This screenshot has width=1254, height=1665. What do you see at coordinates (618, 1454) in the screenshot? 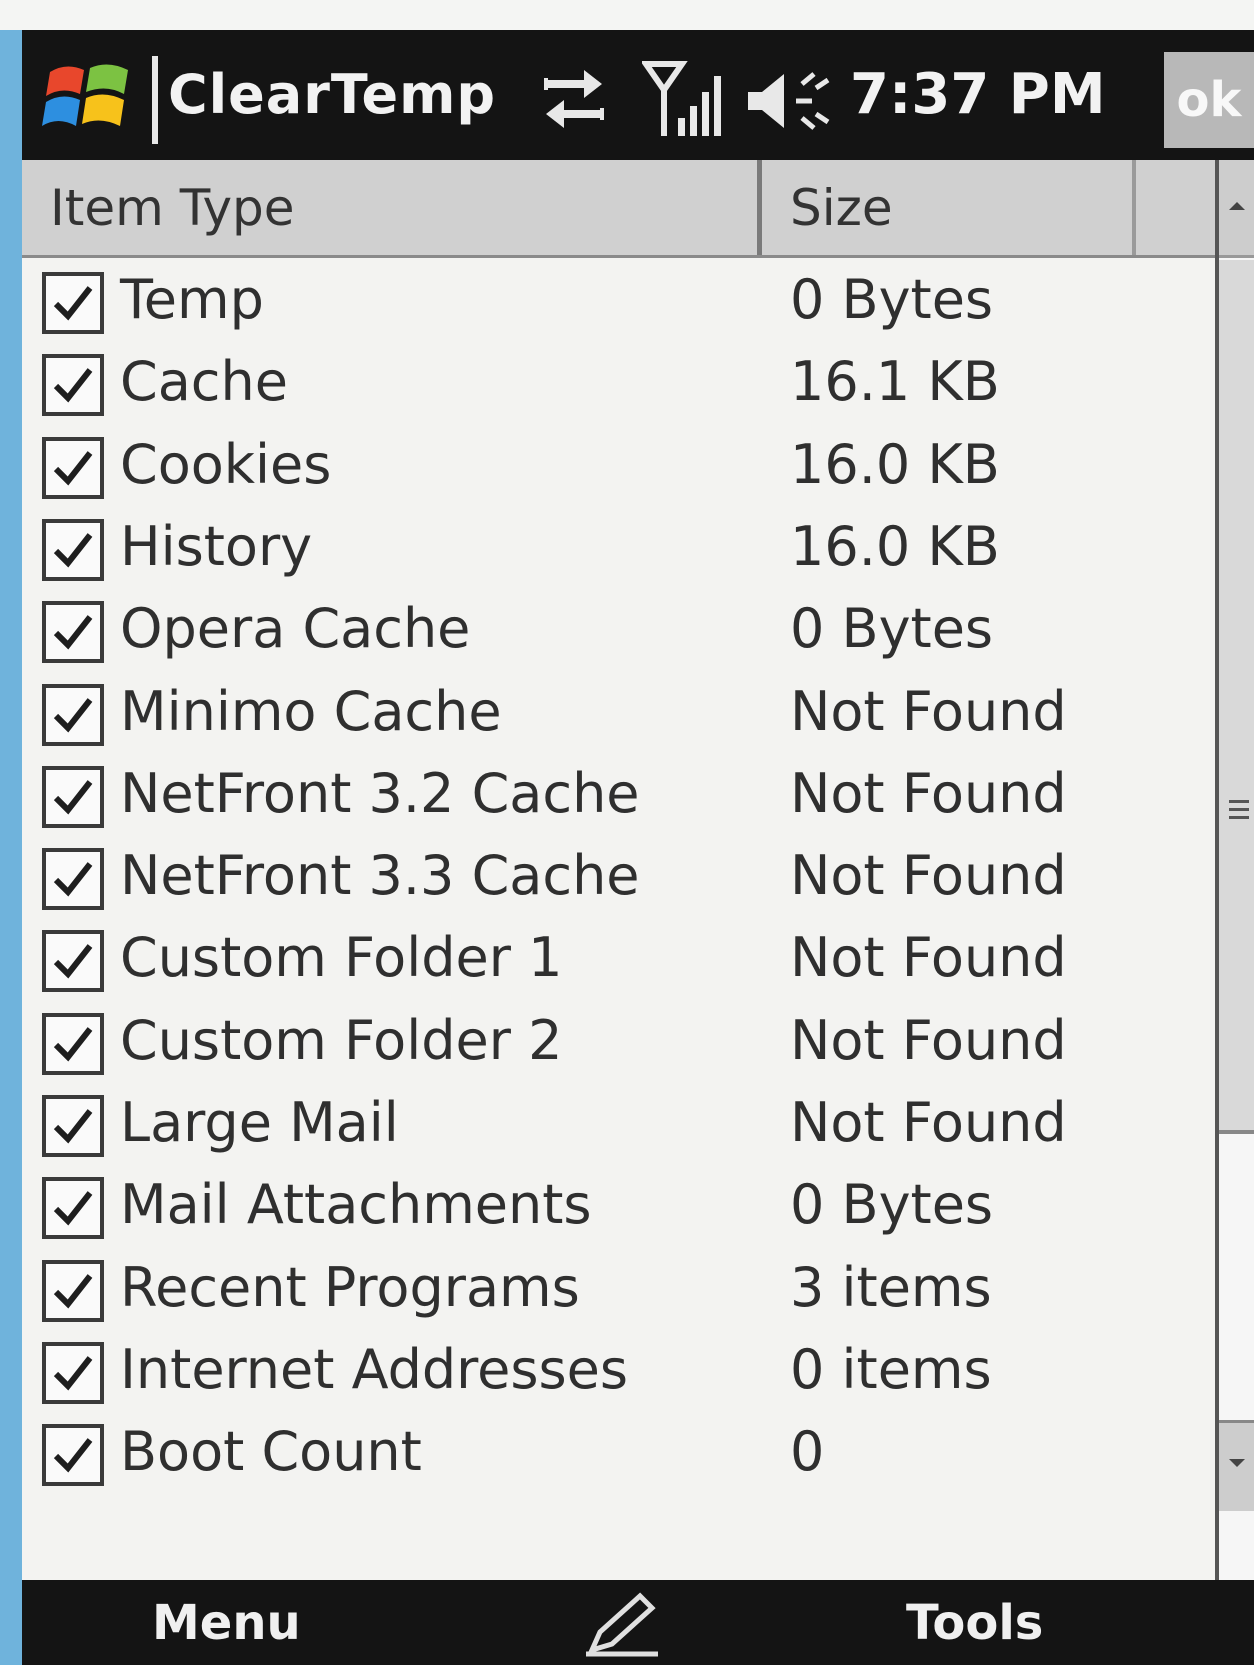
I see `list-item: Boot Count 0` at bounding box center [618, 1454].